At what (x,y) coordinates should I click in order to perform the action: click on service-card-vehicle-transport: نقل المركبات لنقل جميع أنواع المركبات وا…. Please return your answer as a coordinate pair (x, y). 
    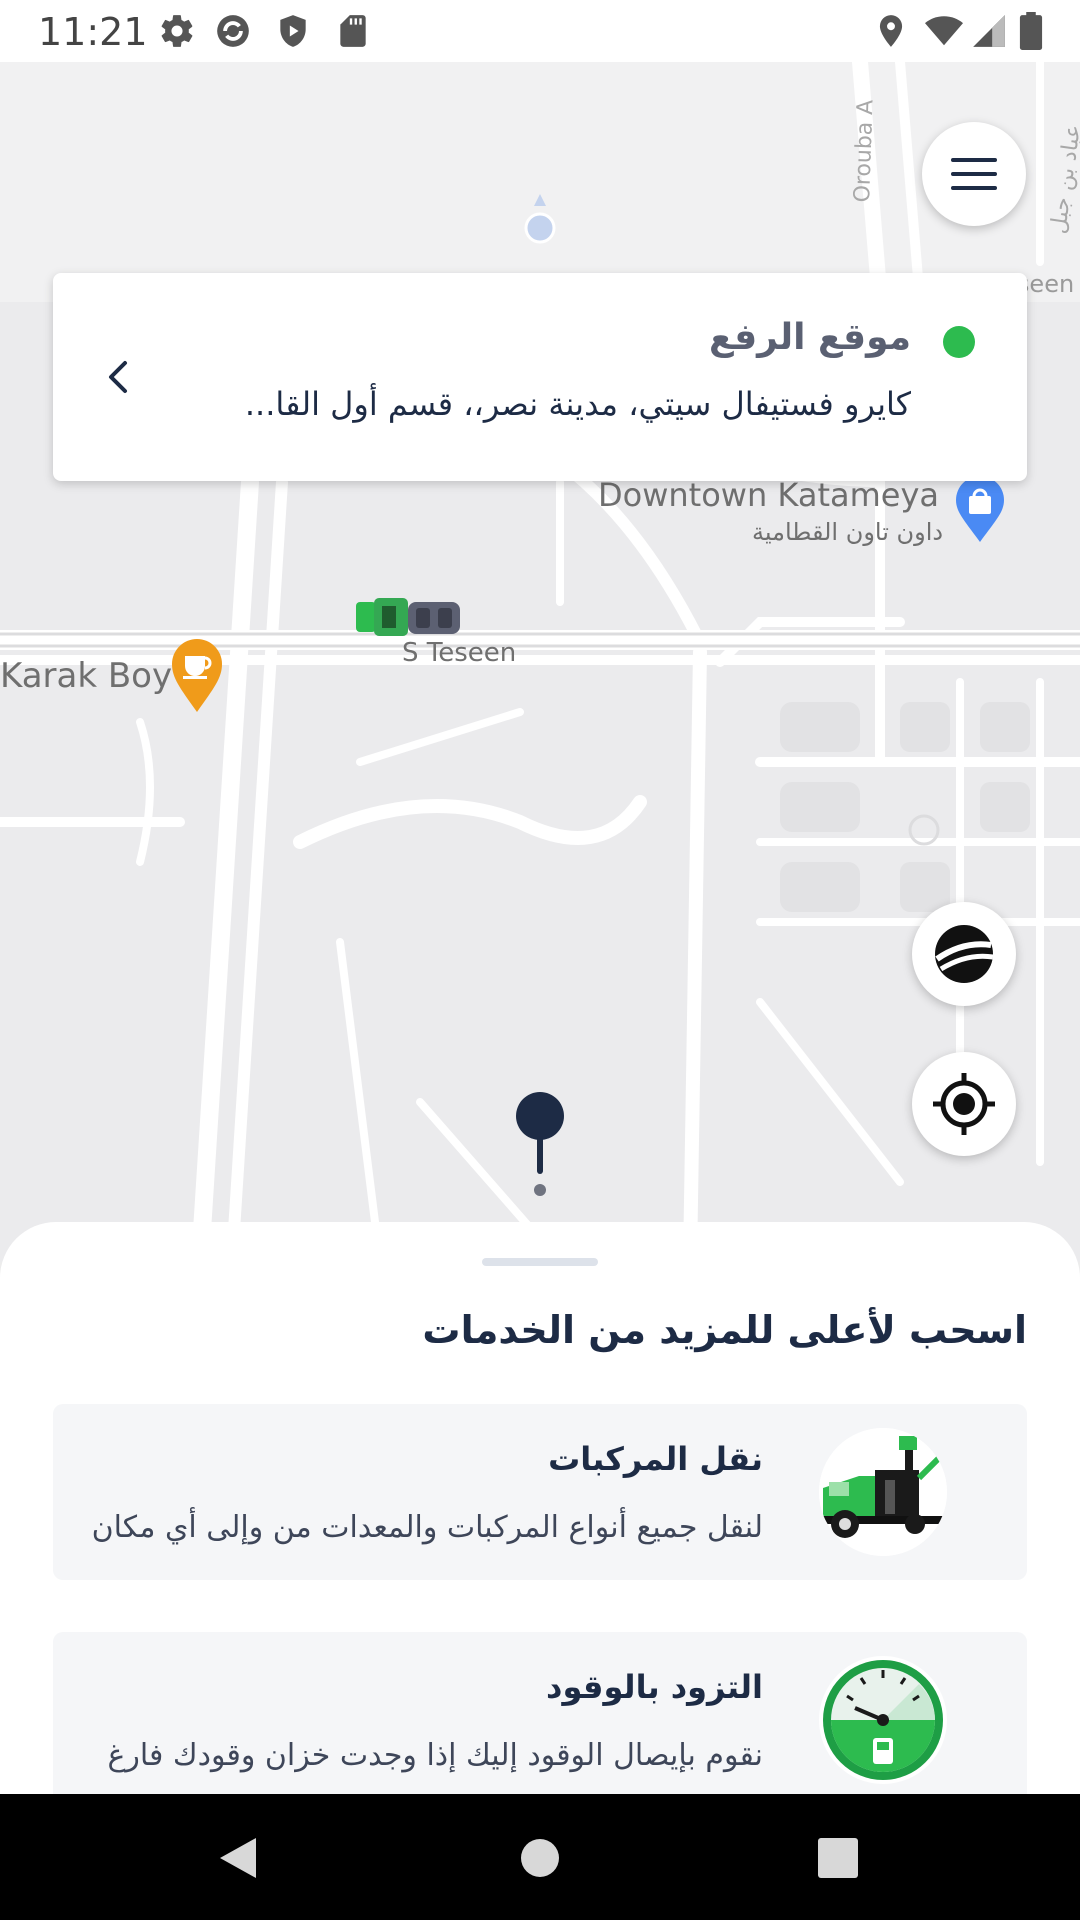
    Looking at the image, I should click on (540, 1492).